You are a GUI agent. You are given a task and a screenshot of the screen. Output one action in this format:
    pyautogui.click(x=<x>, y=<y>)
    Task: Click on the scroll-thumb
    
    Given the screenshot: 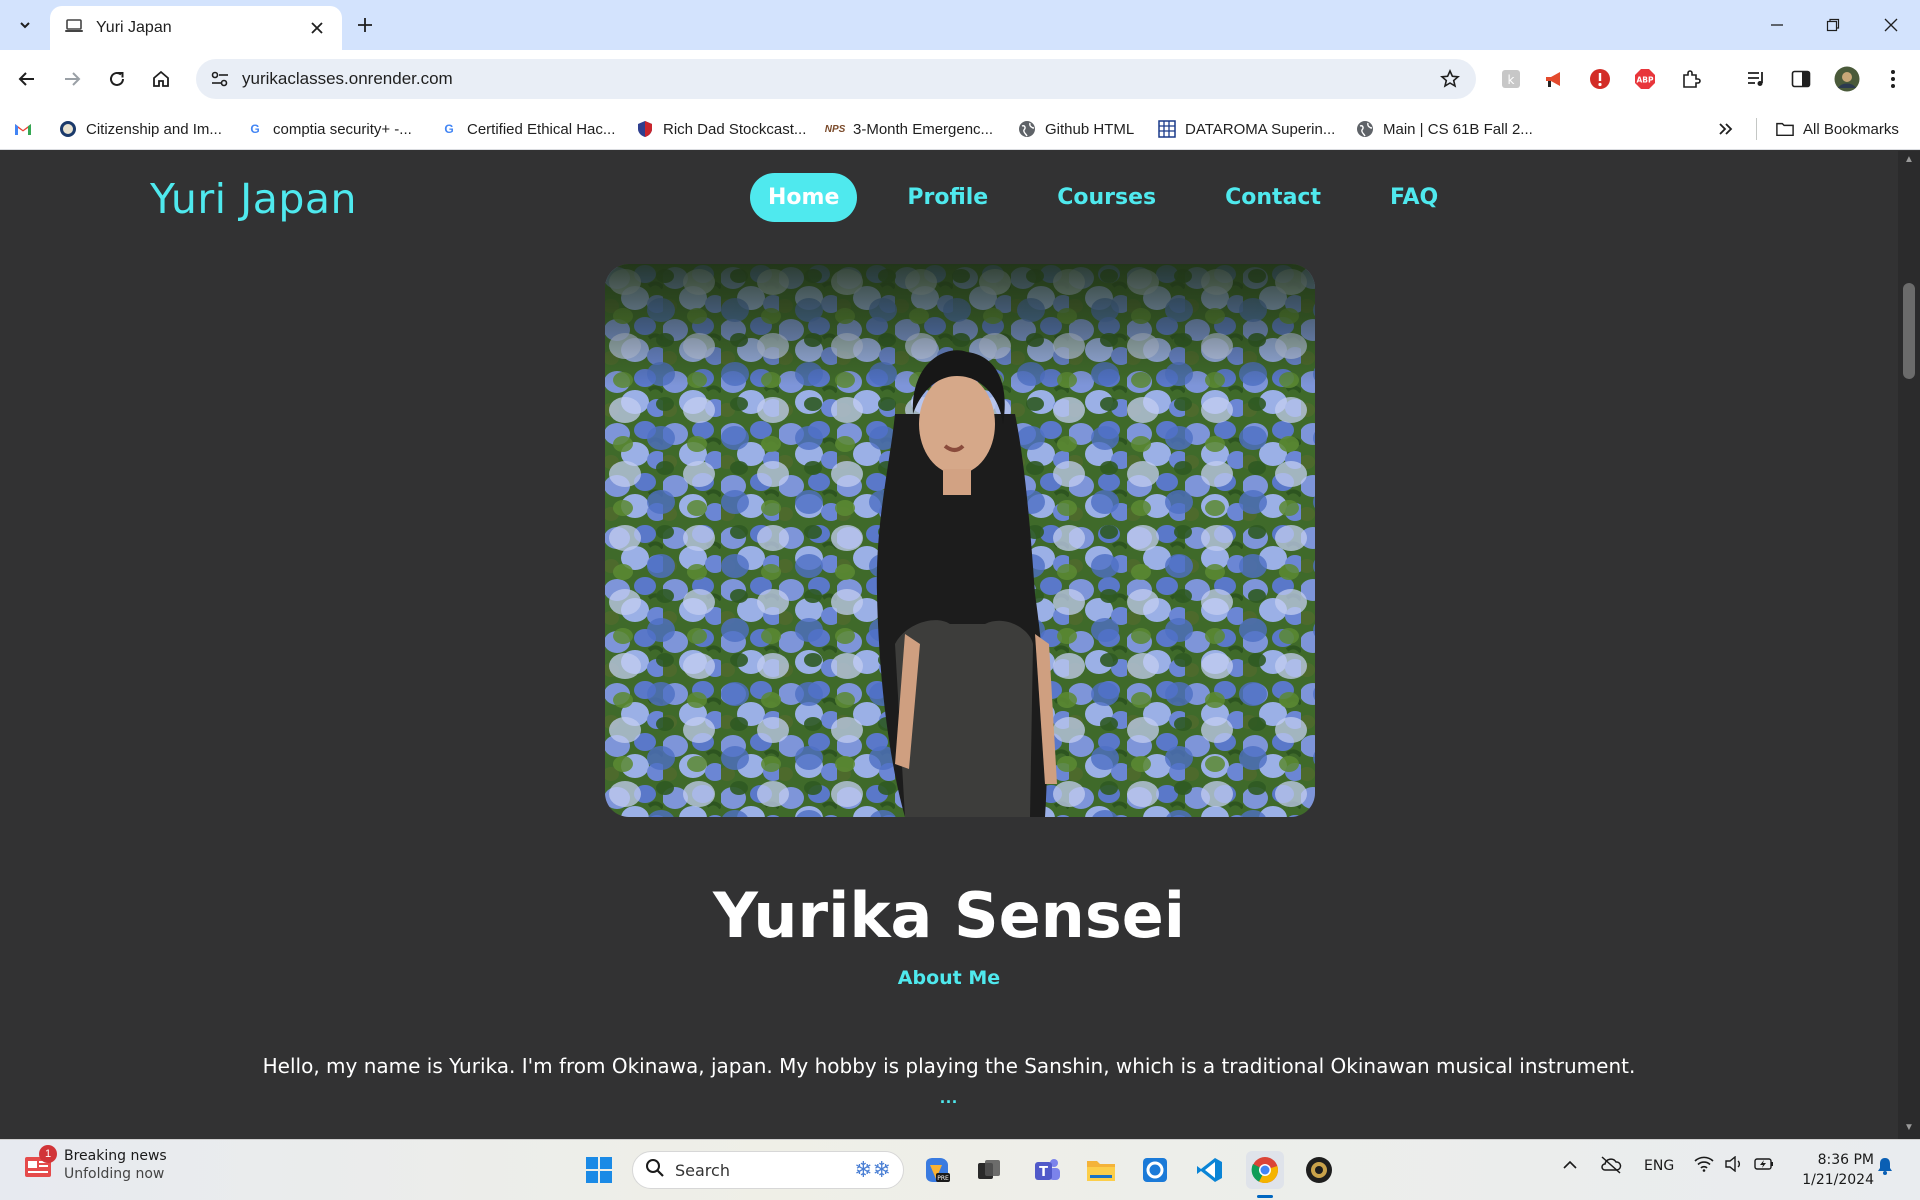 What is the action you would take?
    pyautogui.click(x=1909, y=331)
    